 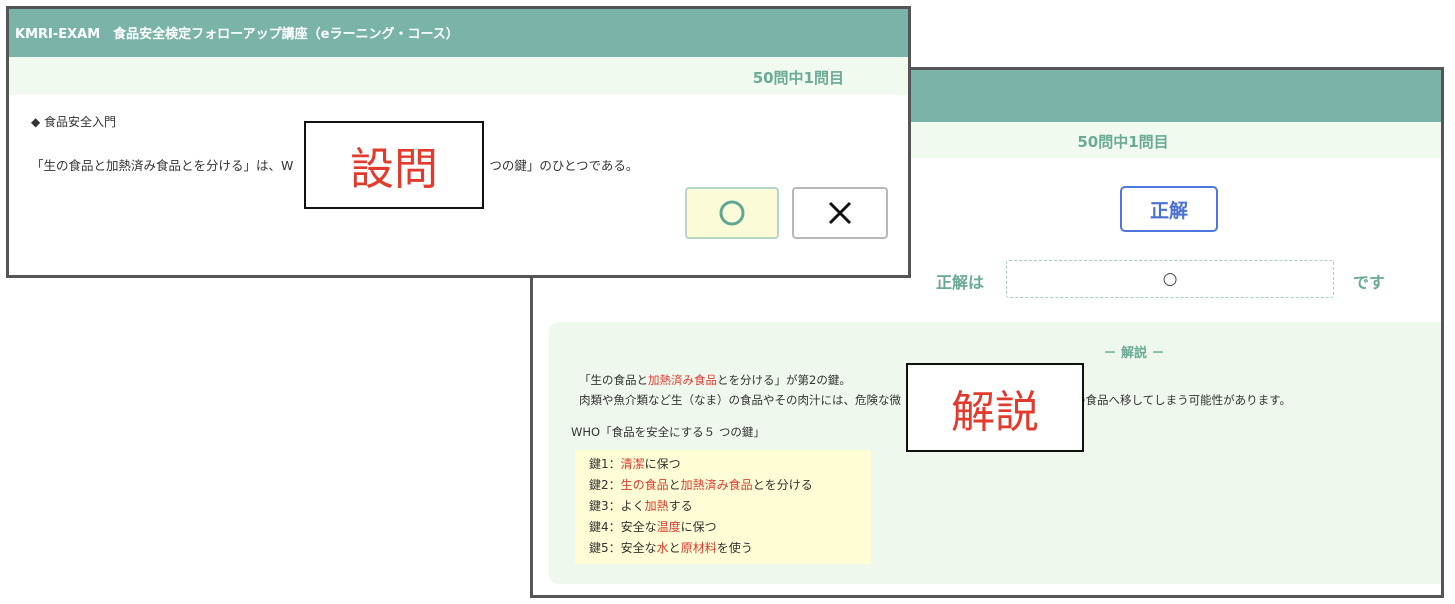 I want to click on key-item: 鍵1：清潔に保つ, so click(x=730, y=464).